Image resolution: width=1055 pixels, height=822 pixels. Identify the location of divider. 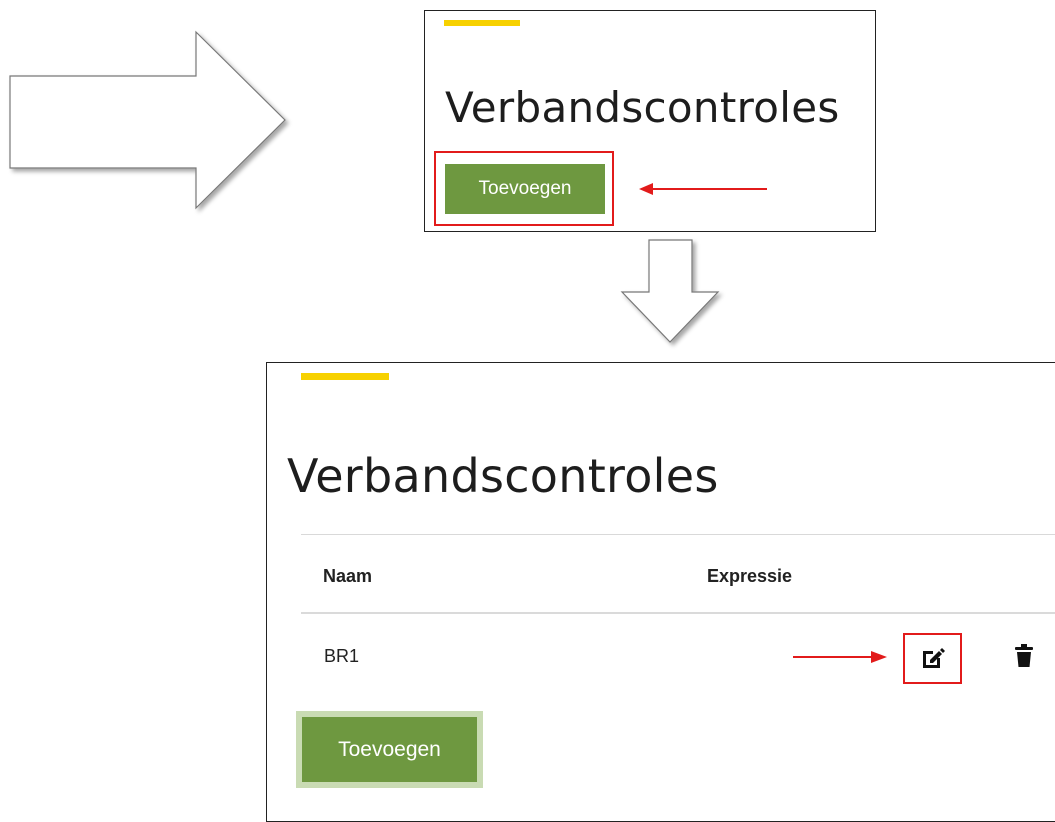
(678, 534).